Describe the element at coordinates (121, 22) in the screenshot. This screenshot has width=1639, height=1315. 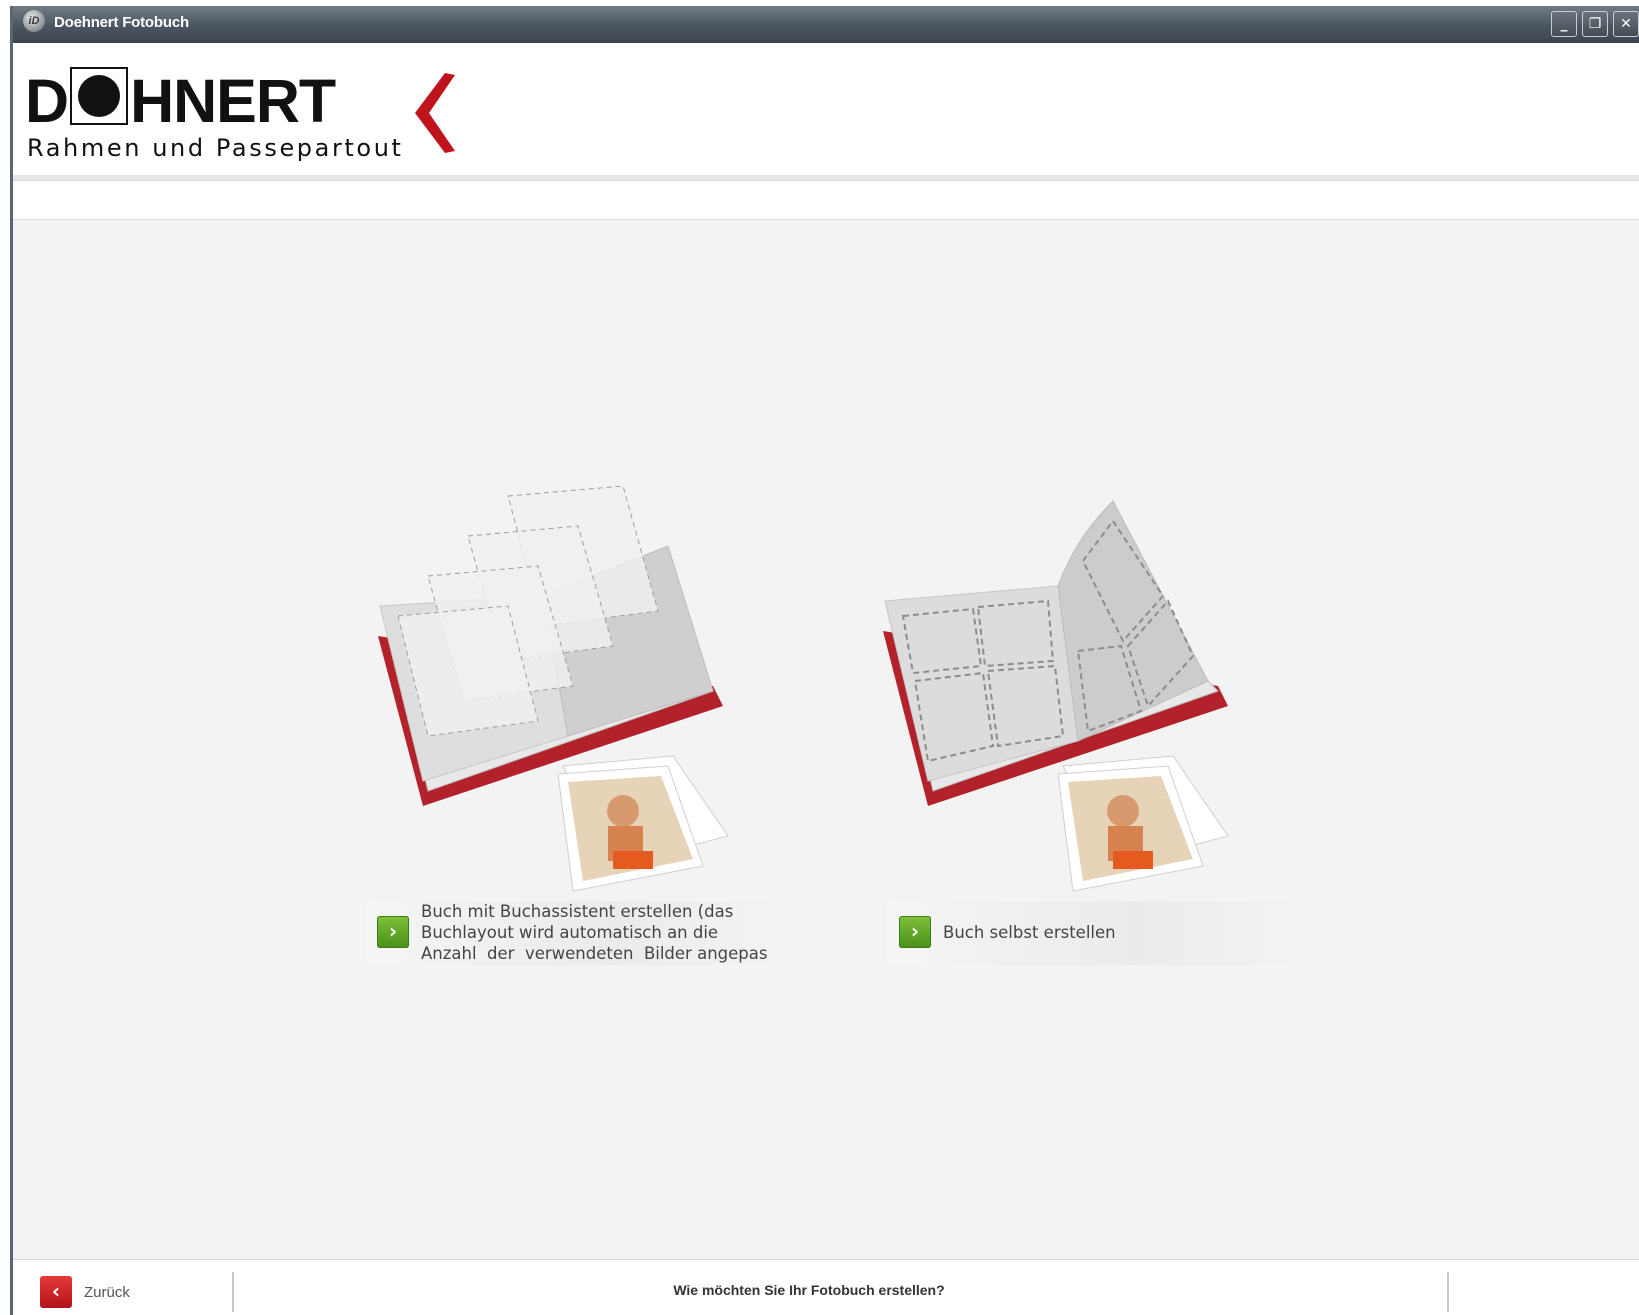
I see `window-title: Doehnert Fotobuch` at that location.